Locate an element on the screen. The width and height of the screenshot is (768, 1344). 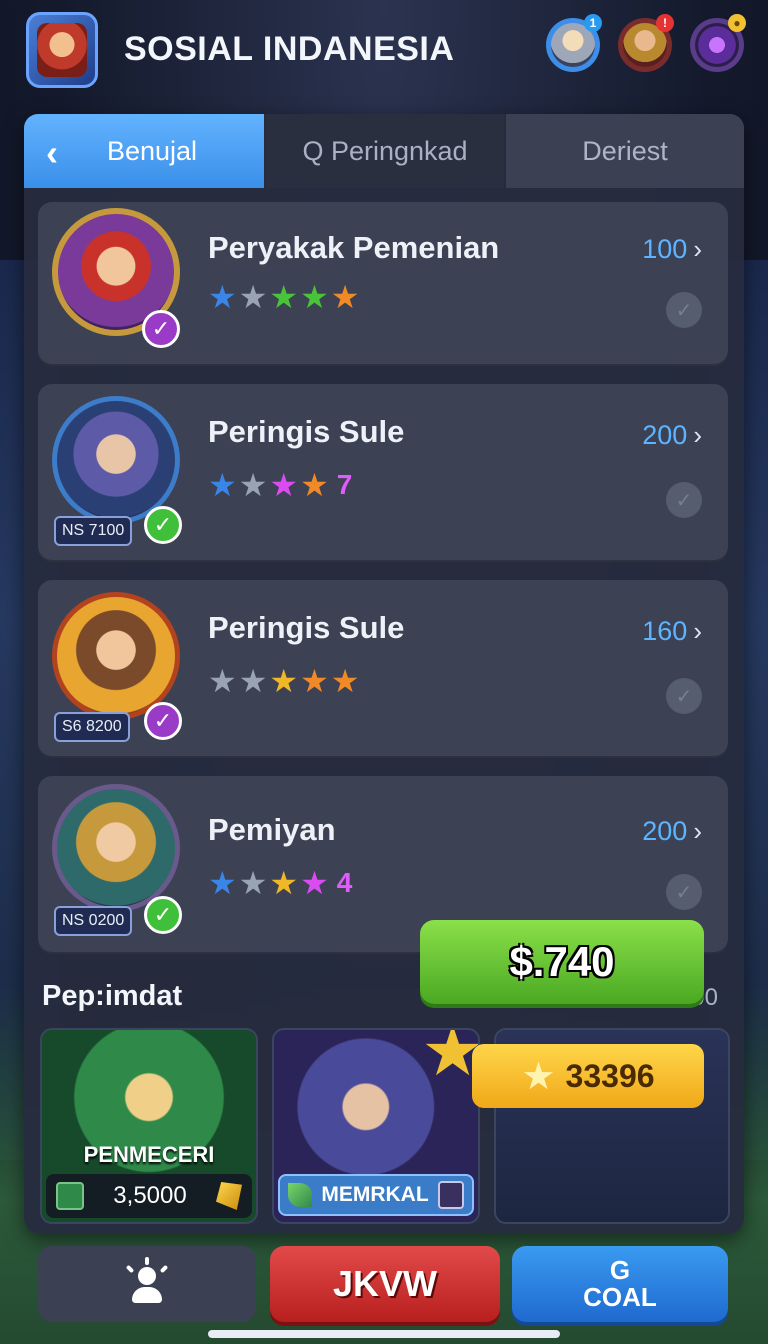
tab-label: Benujal is located at coordinates (152, 150).